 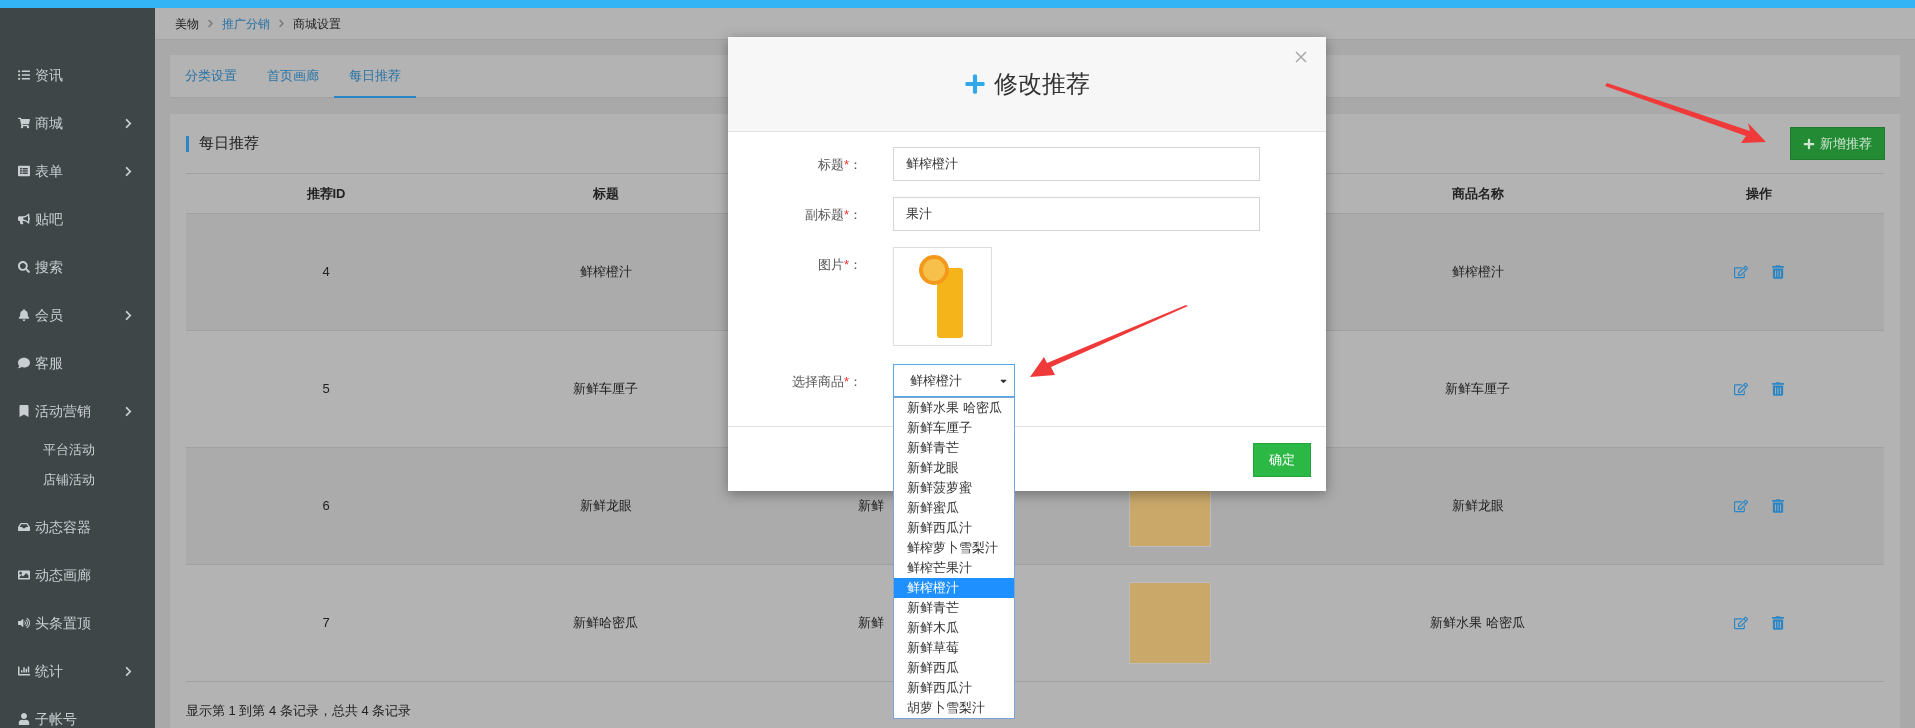 I want to click on dropdown-option: 新鲜木瓜, so click(x=954, y=628).